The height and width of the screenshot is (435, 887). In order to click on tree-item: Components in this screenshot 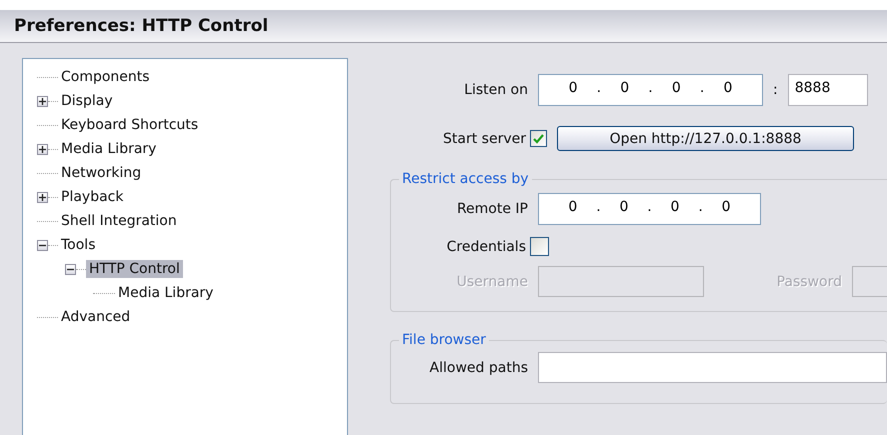, I will do `click(105, 77)`.